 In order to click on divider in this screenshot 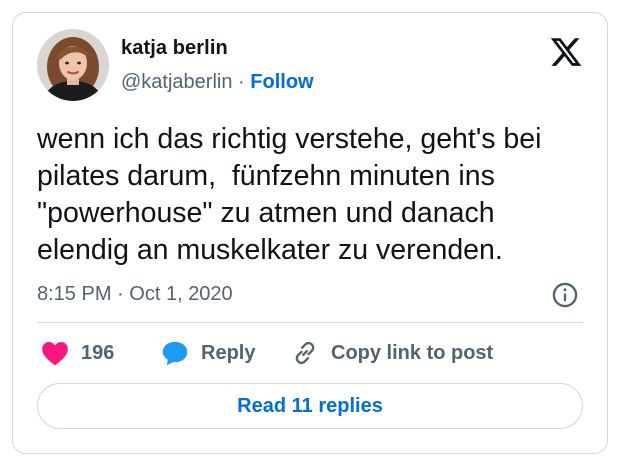, I will do `click(310, 322)`.